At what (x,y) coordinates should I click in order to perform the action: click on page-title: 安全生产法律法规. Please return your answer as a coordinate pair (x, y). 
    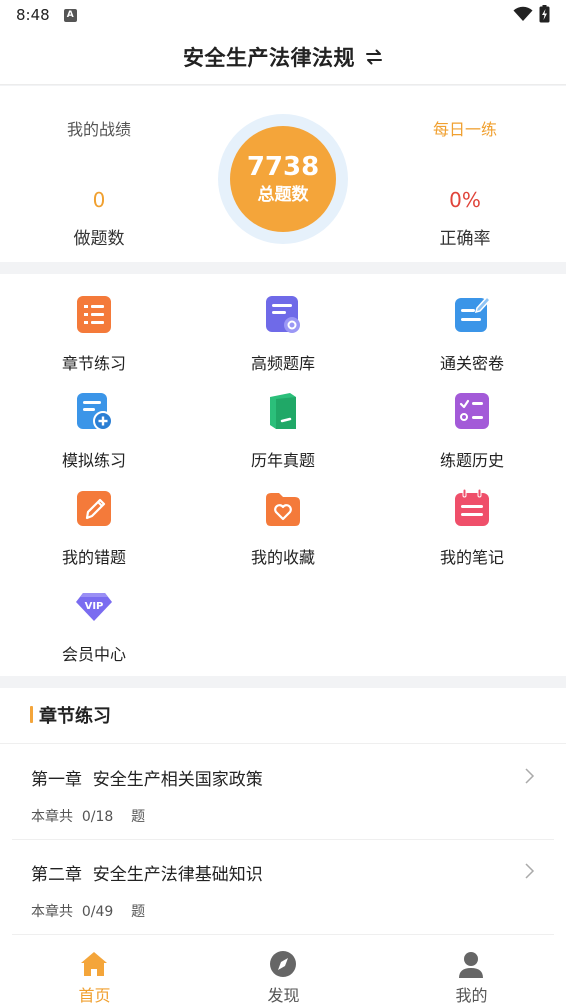
    Looking at the image, I should click on (269, 58).